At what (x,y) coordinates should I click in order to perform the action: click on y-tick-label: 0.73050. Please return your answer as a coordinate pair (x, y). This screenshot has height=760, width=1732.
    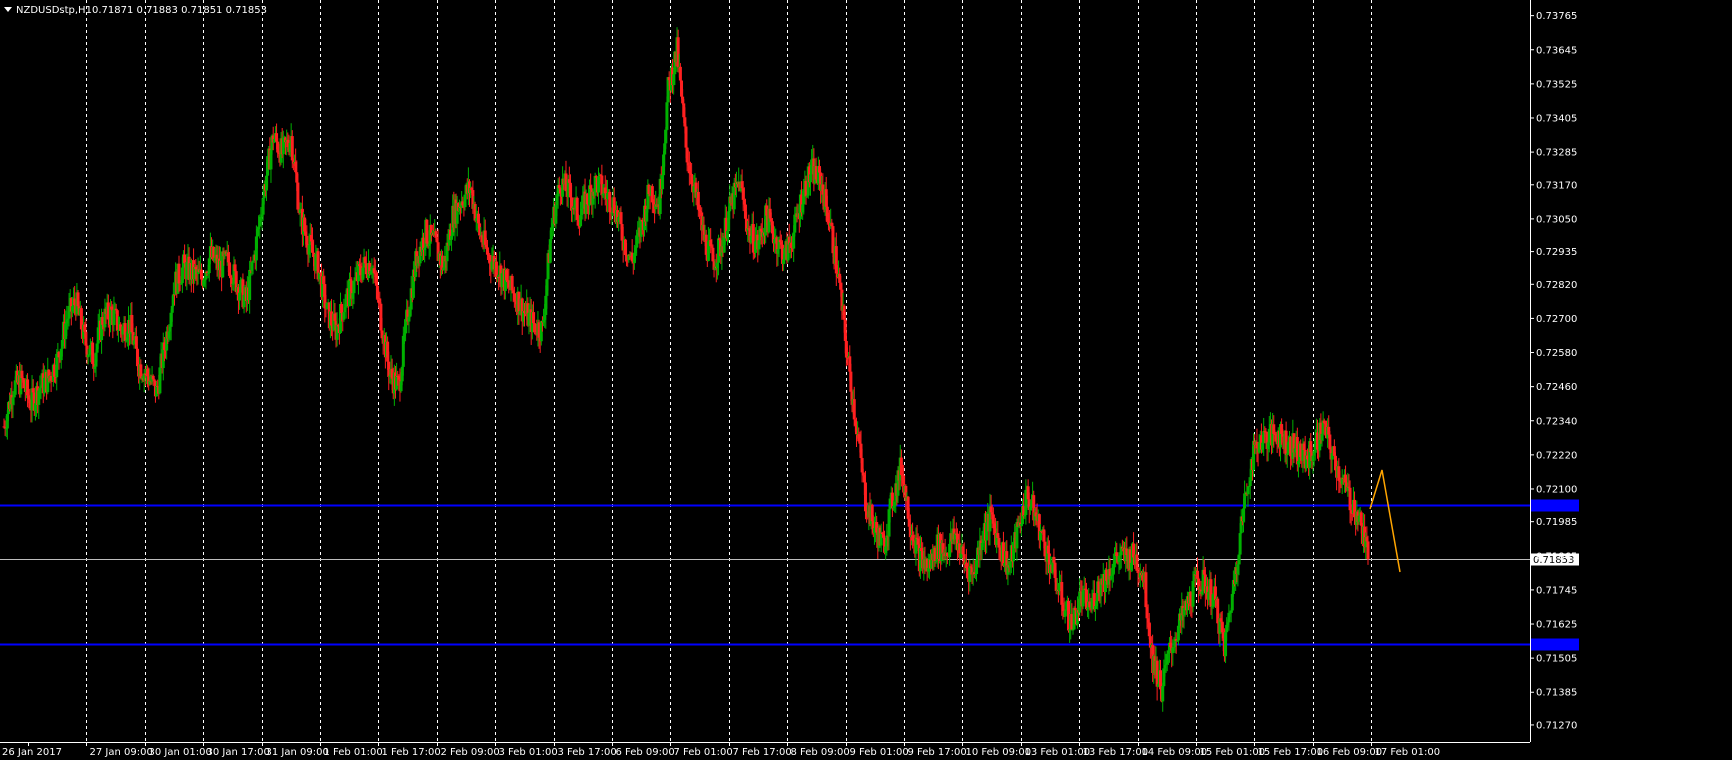
    Looking at the image, I should click on (1556, 219).